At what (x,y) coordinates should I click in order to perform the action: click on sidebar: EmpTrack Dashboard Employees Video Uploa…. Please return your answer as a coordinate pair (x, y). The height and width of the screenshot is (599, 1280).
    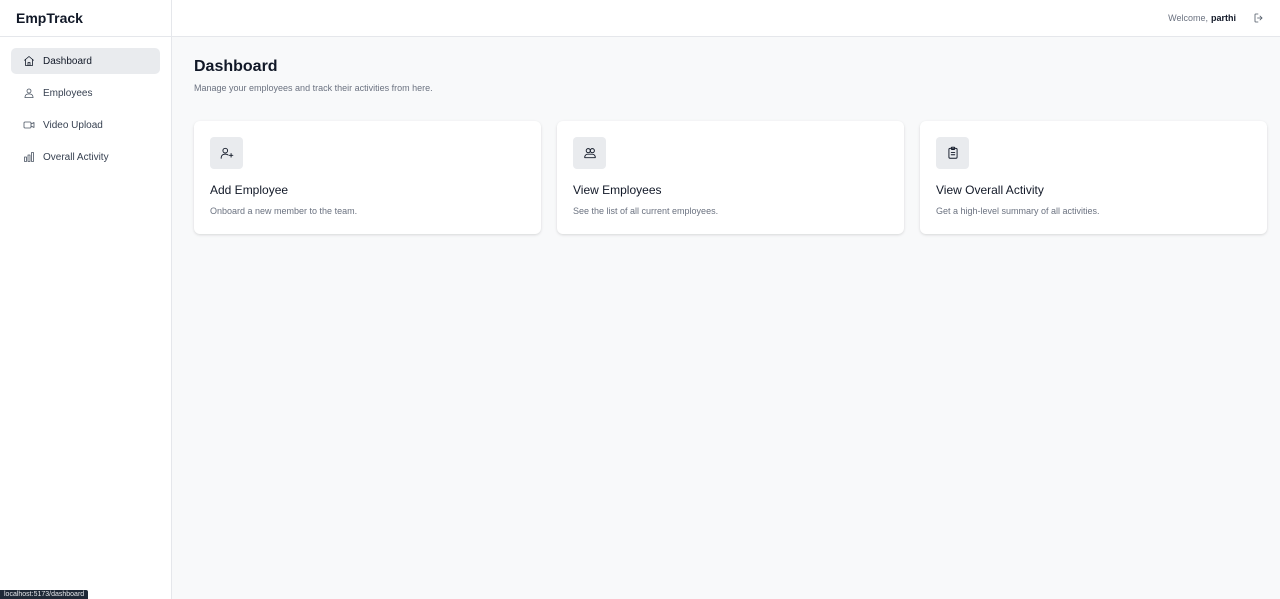
    Looking at the image, I should click on (86, 299).